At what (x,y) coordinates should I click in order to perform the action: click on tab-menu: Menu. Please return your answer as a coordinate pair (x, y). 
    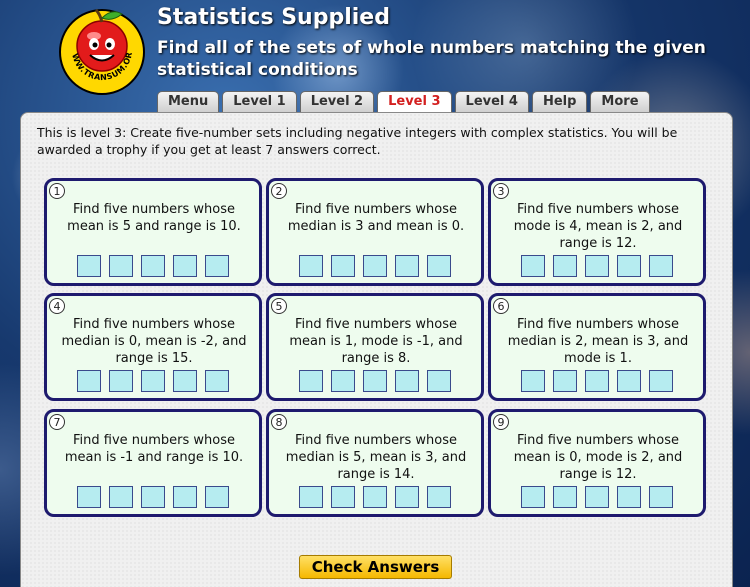
    Looking at the image, I should click on (188, 101).